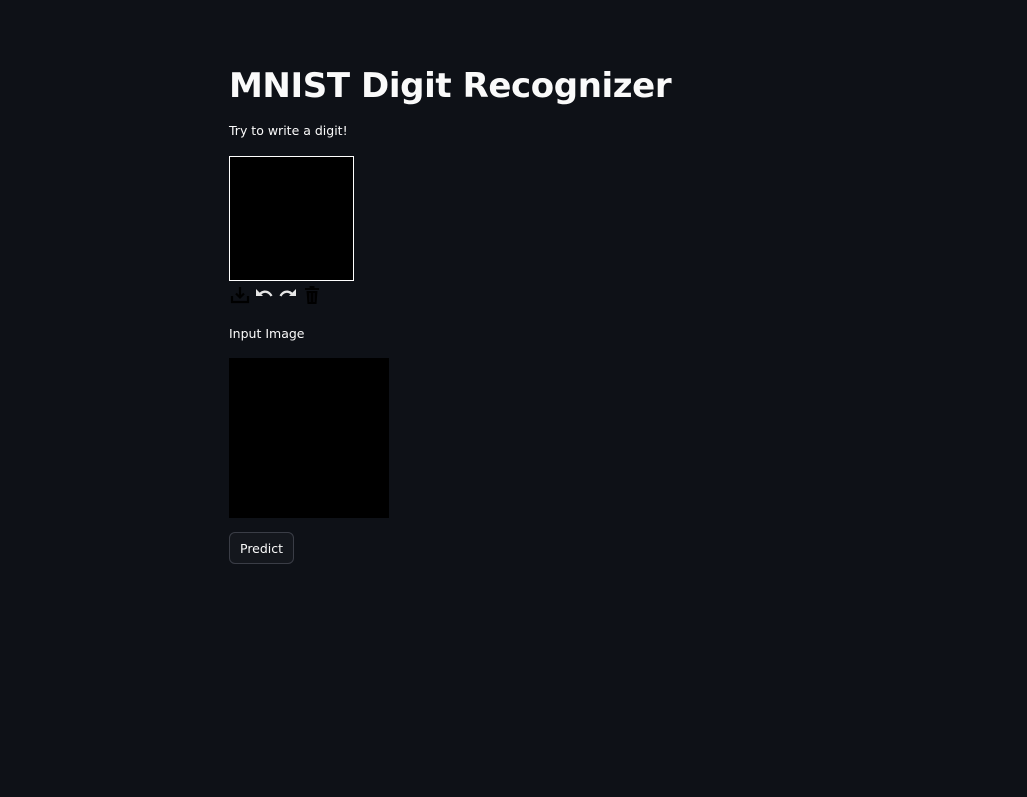 The width and height of the screenshot is (1027, 797). Describe the element at coordinates (288, 130) in the screenshot. I see `instruction-text: Try to write a digit!` at that location.